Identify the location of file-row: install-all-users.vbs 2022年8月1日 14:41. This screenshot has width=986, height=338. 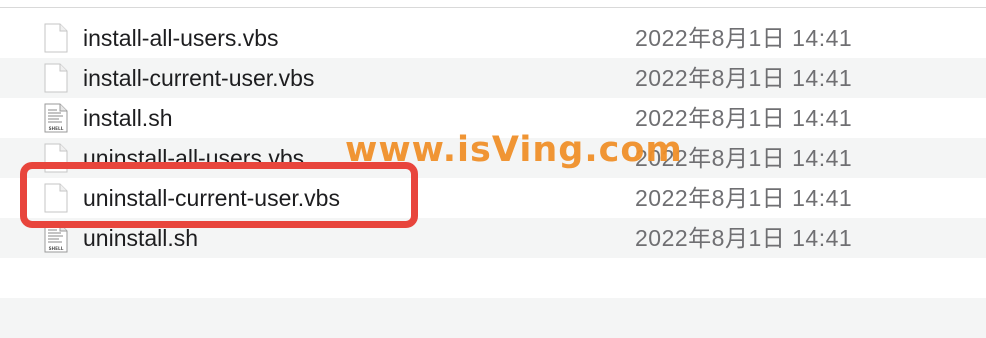
(493, 38).